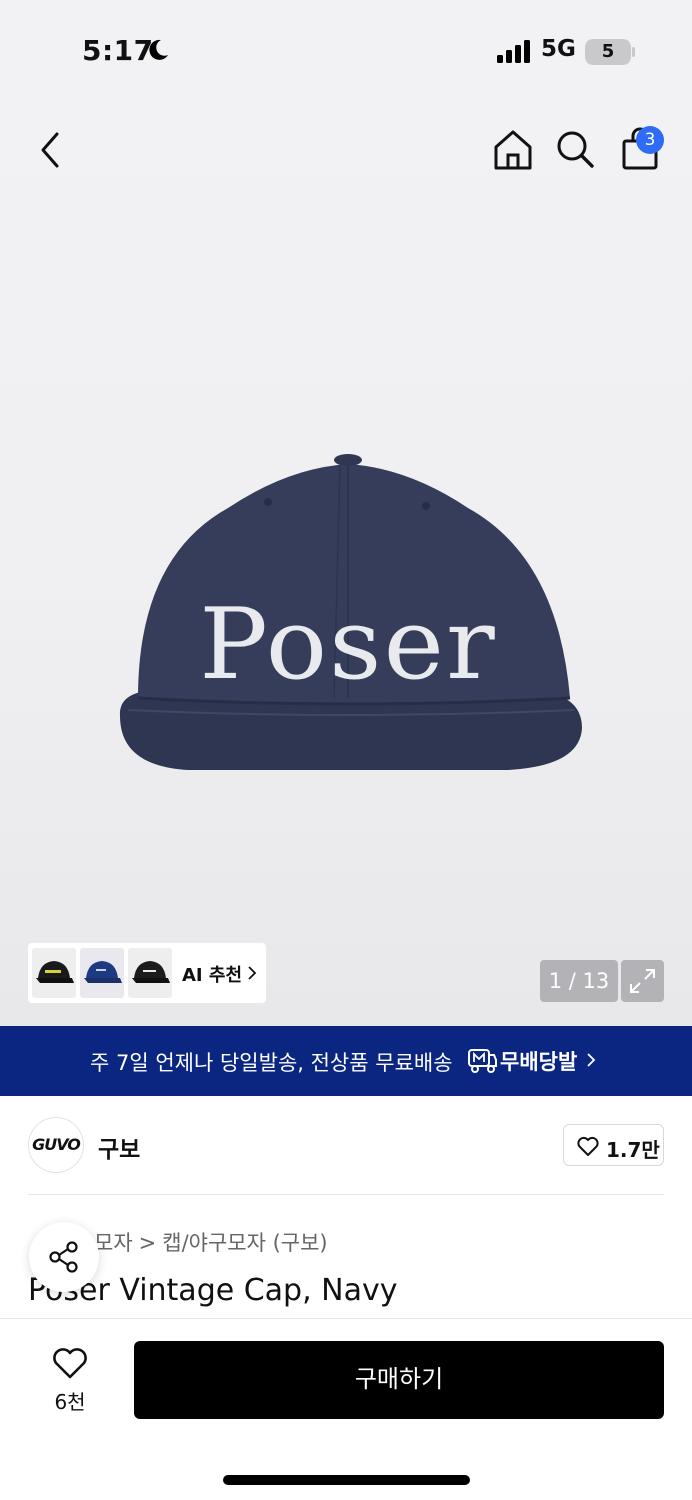 The height and width of the screenshot is (1500, 692). What do you see at coordinates (482, 1061) in the screenshot?
I see `delivery-truck-icon` at bounding box center [482, 1061].